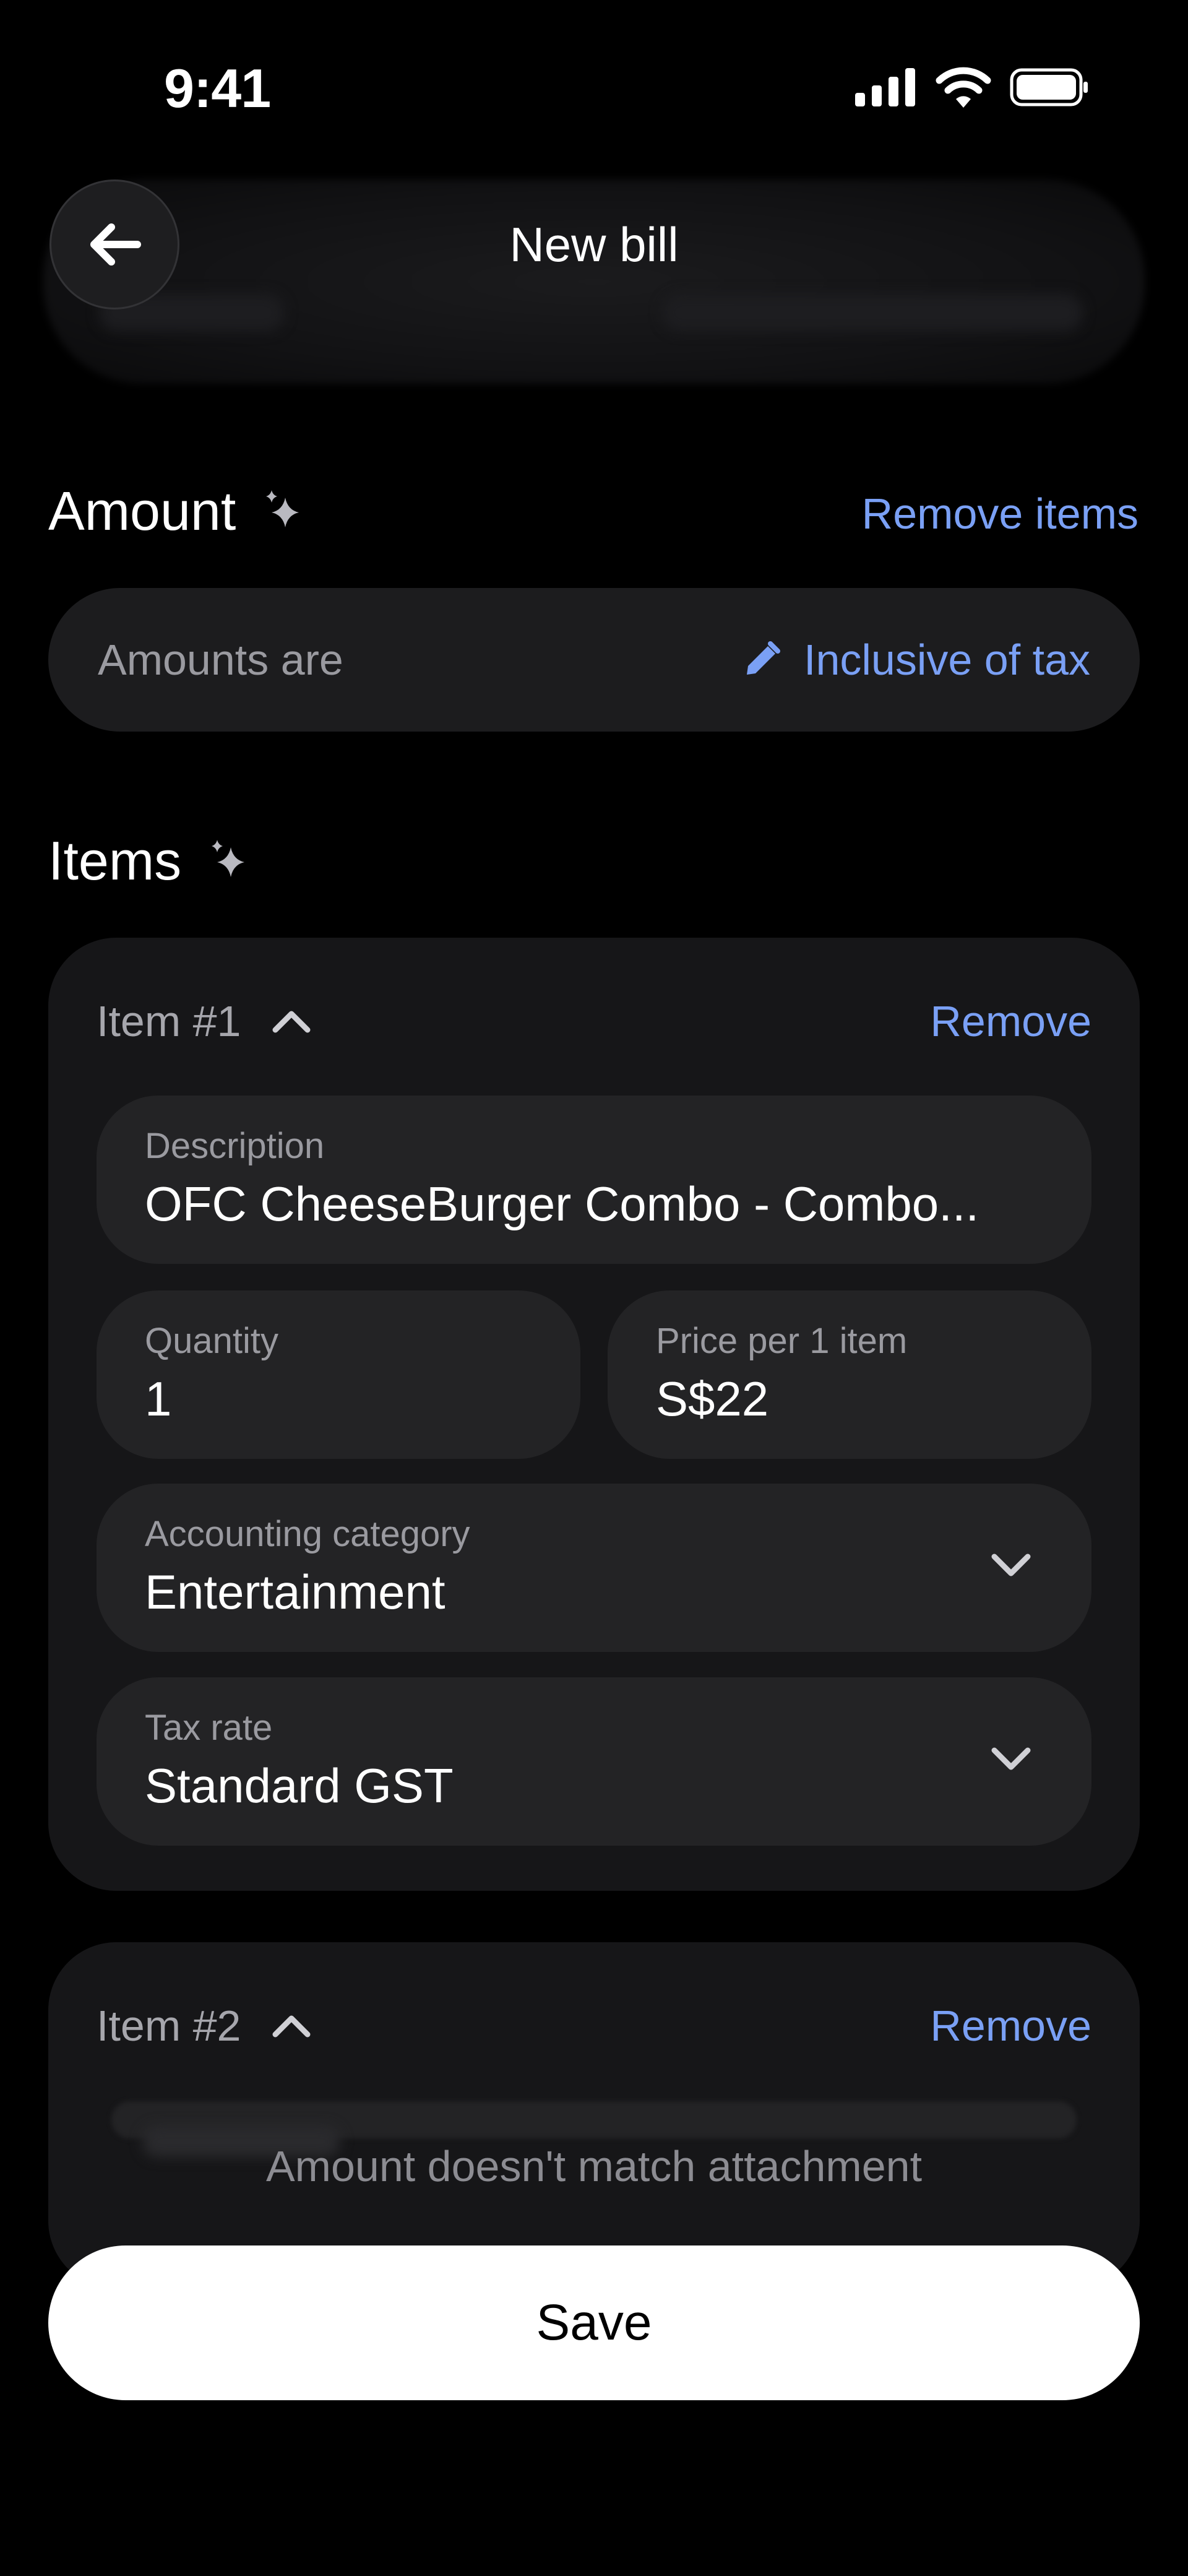  I want to click on amounts-are-label: Amounts are, so click(221, 660).